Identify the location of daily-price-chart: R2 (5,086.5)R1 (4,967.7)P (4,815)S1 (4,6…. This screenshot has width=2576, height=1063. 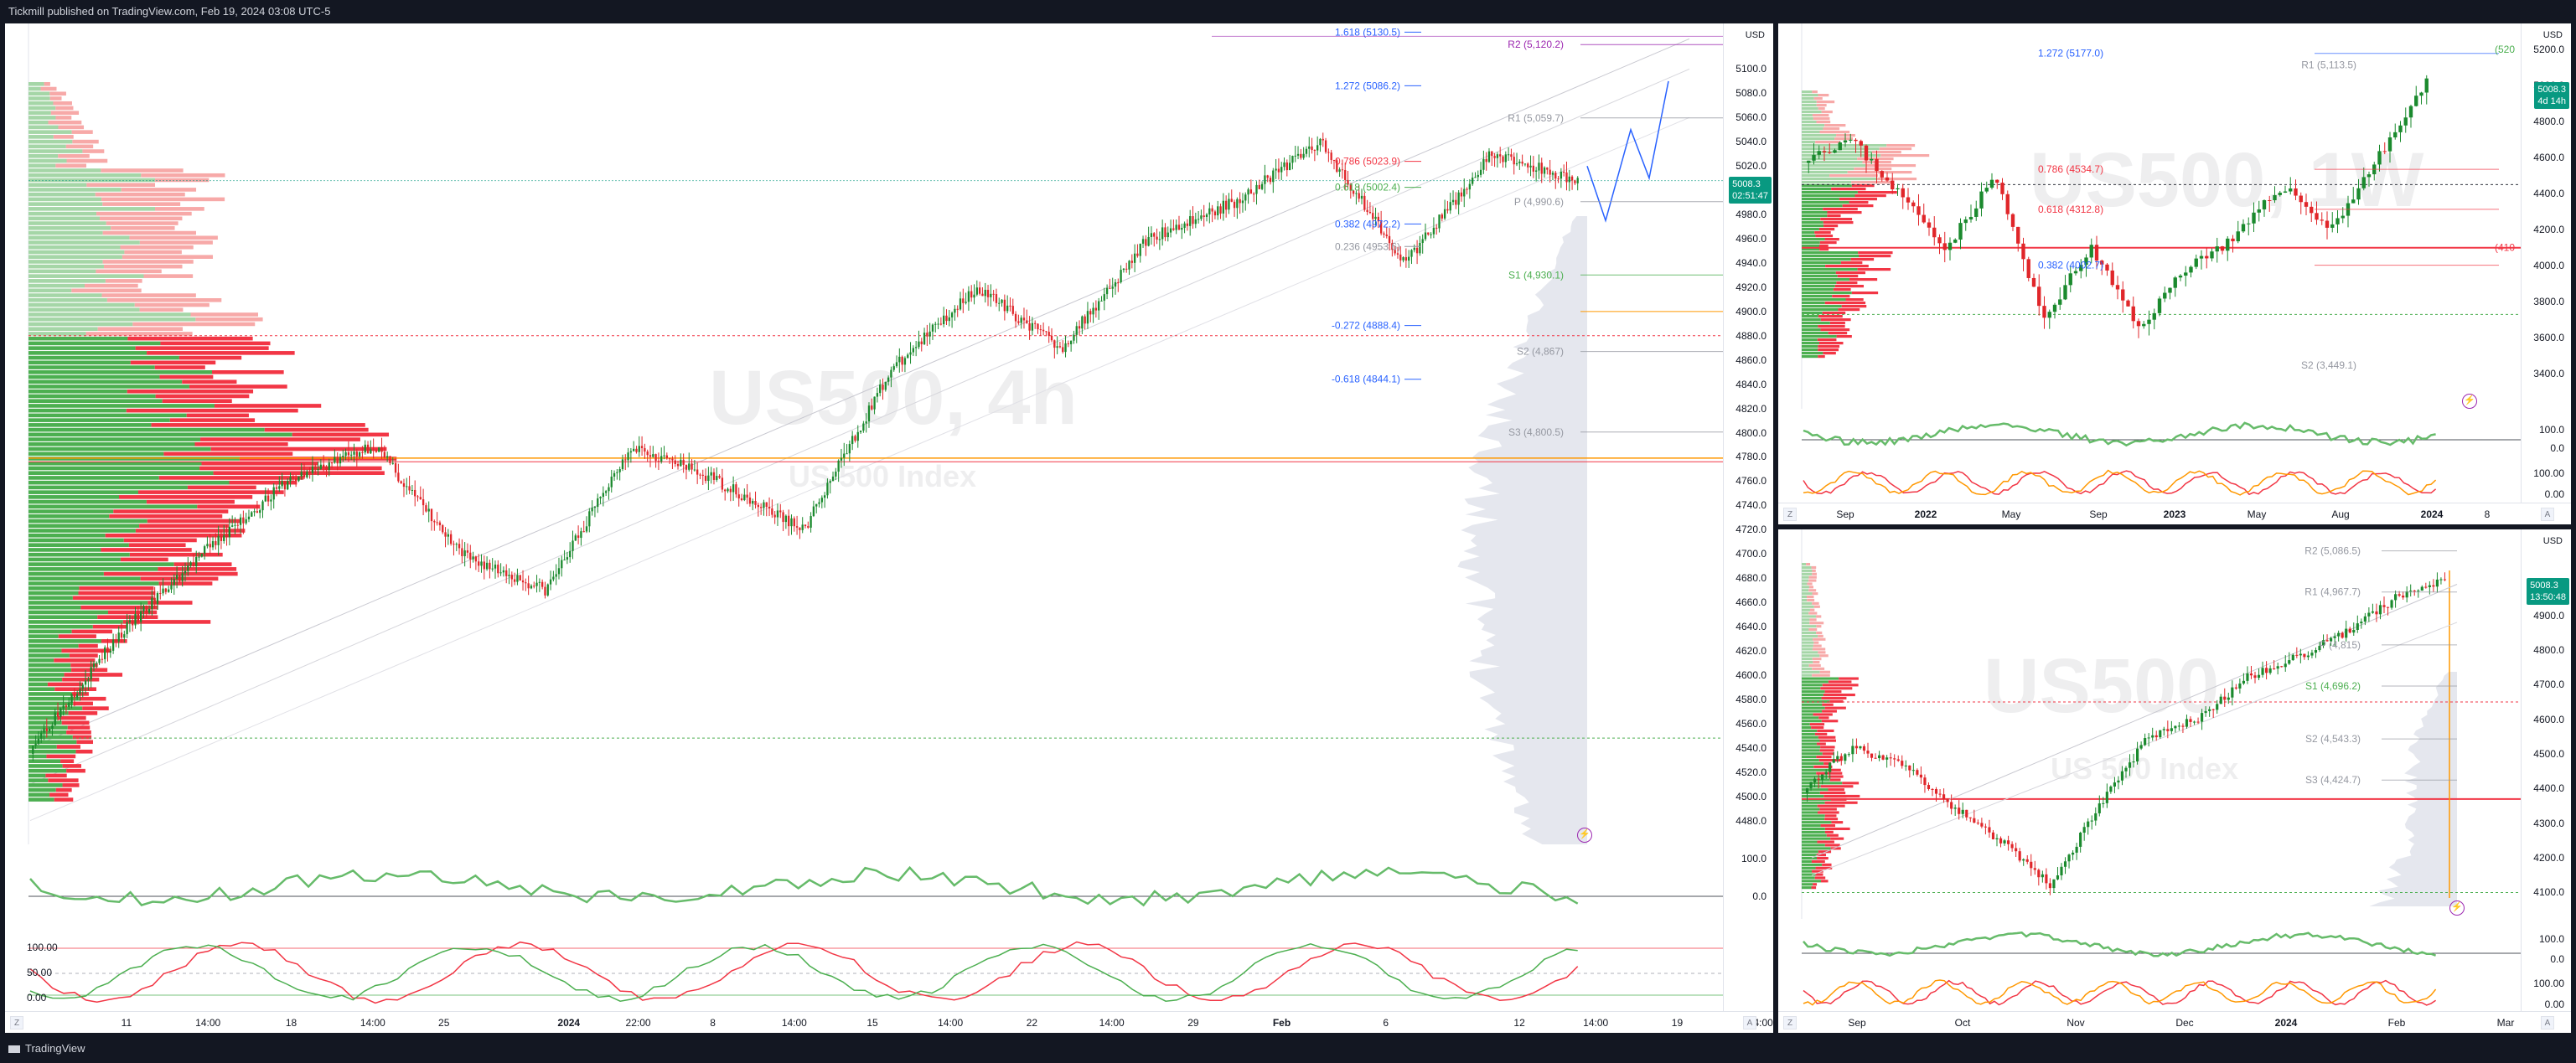
(2149, 724).